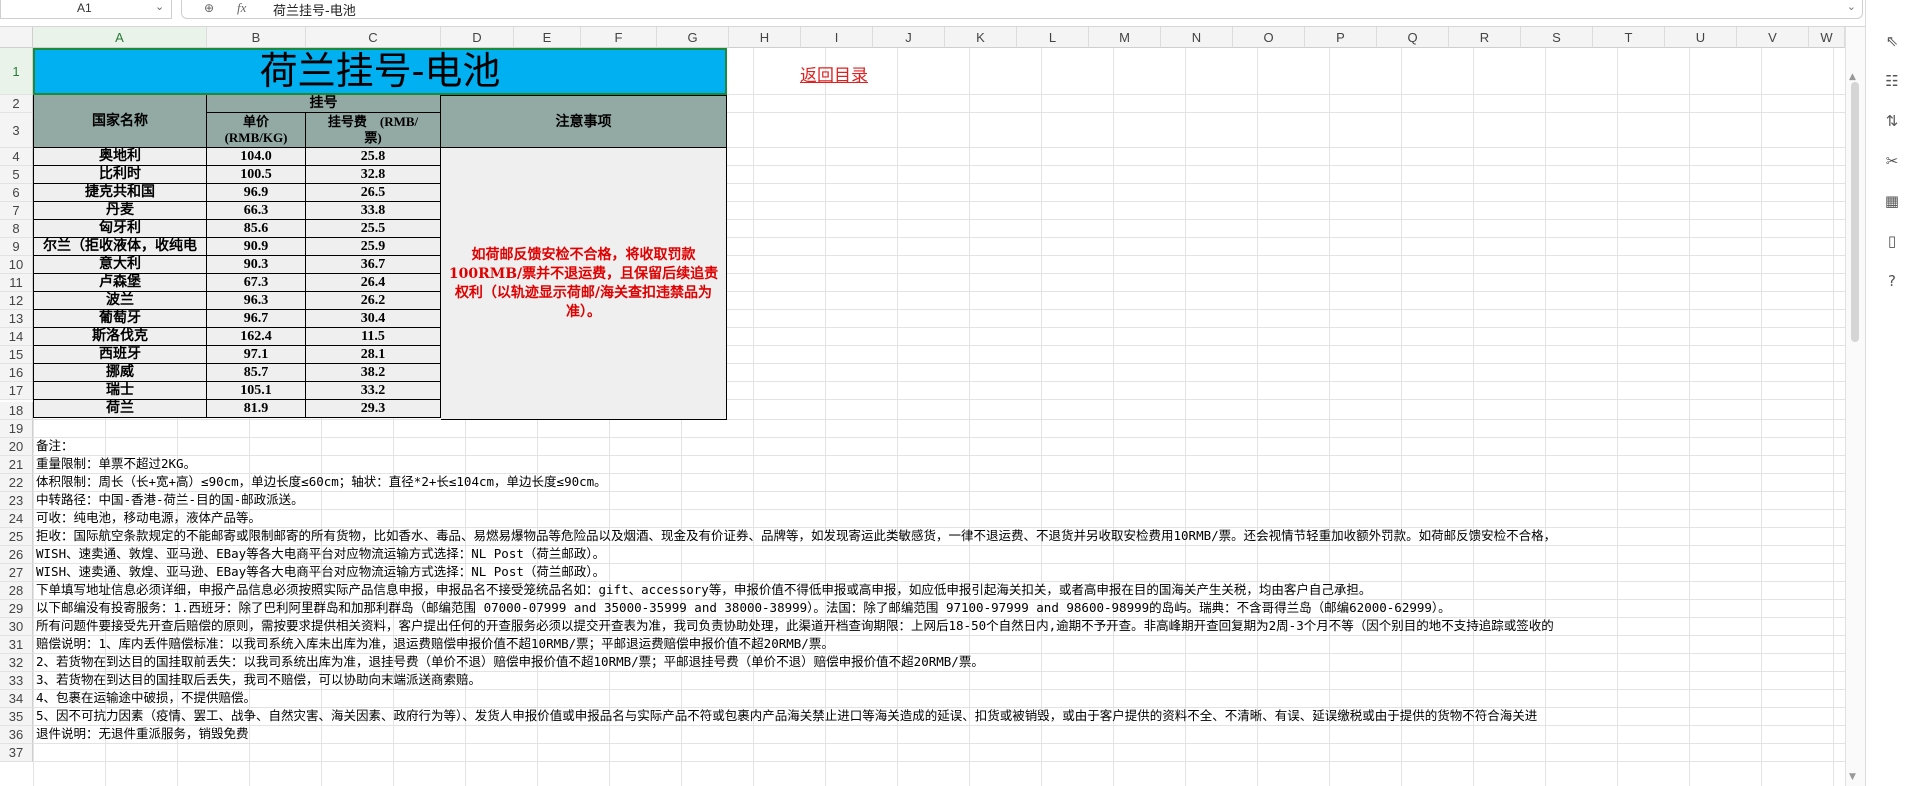 This screenshot has width=1917, height=786. Describe the element at coordinates (256, 211) in the screenshot. I see `unit-price-cell: 66.3` at that location.